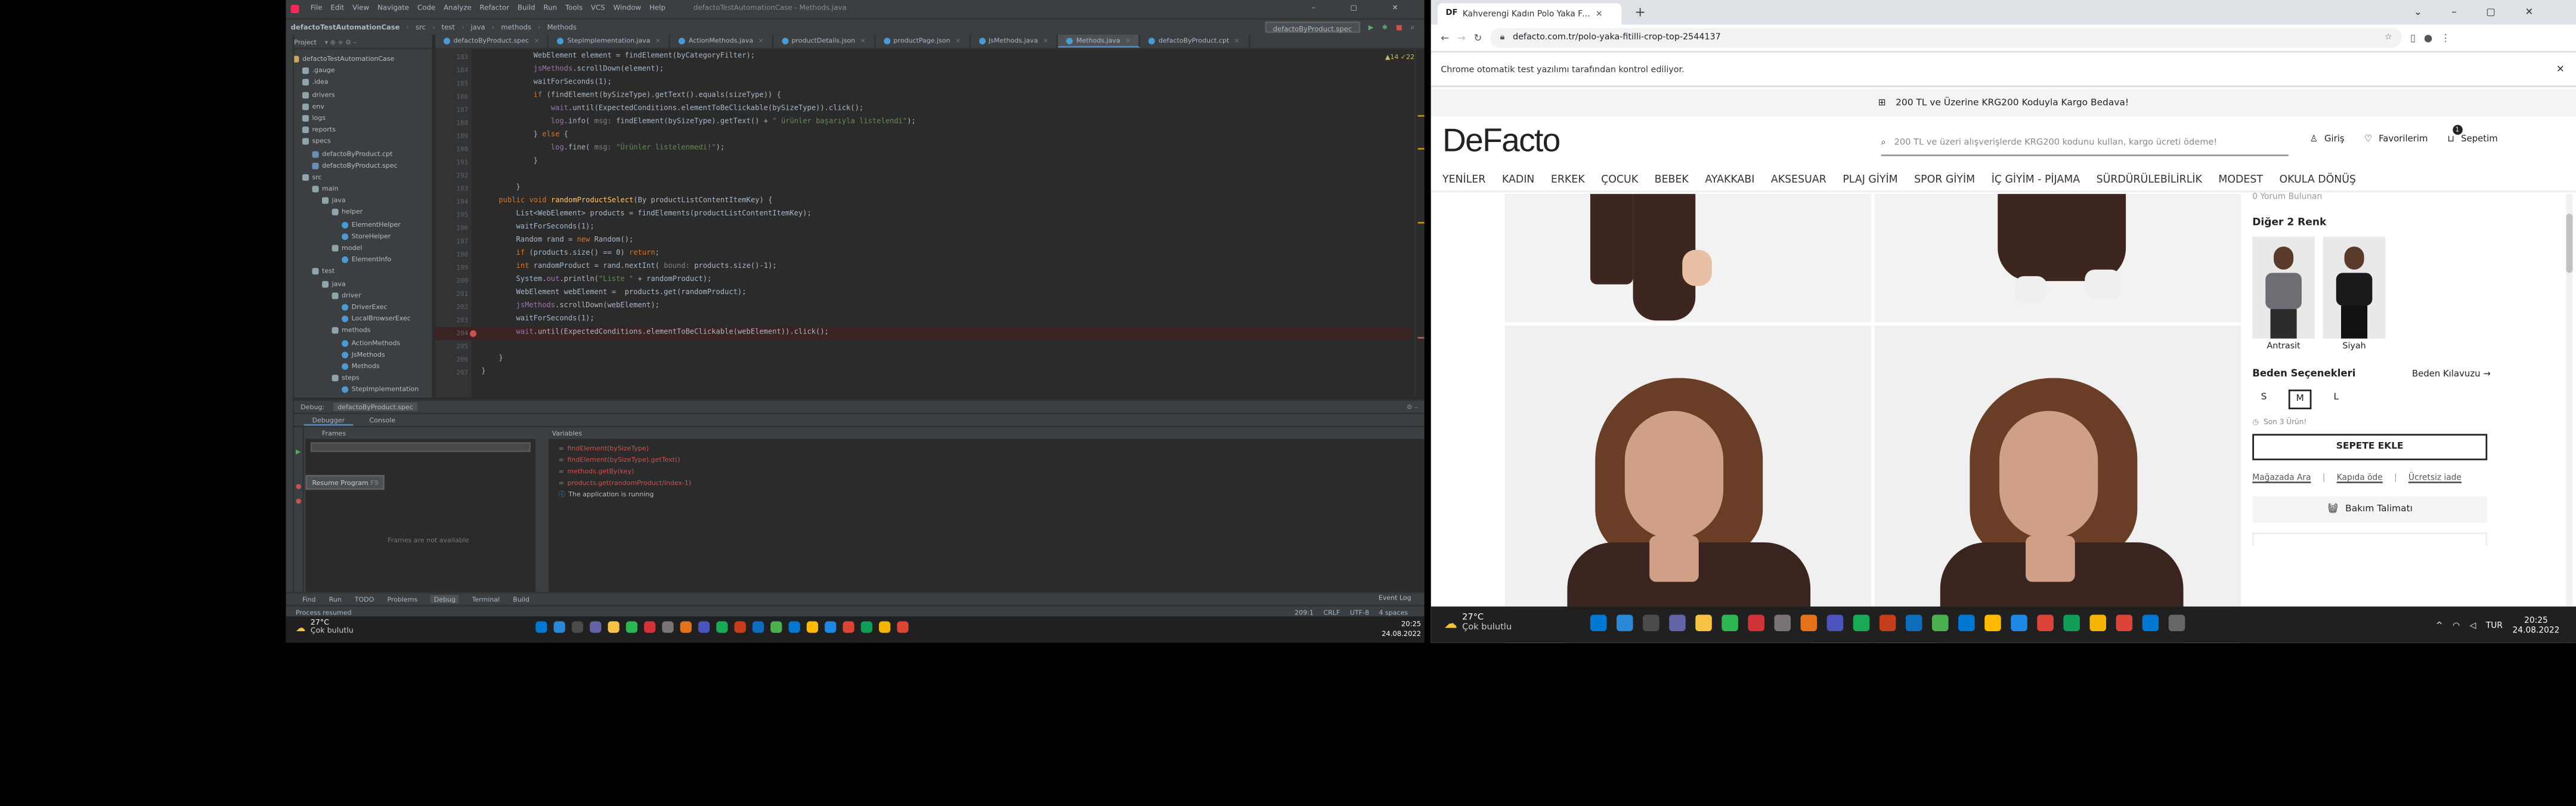 This screenshot has height=806, width=2576. Describe the element at coordinates (923, 254) in the screenshot. I see `code-line: 198 if (products.size() == 0) return;` at that location.